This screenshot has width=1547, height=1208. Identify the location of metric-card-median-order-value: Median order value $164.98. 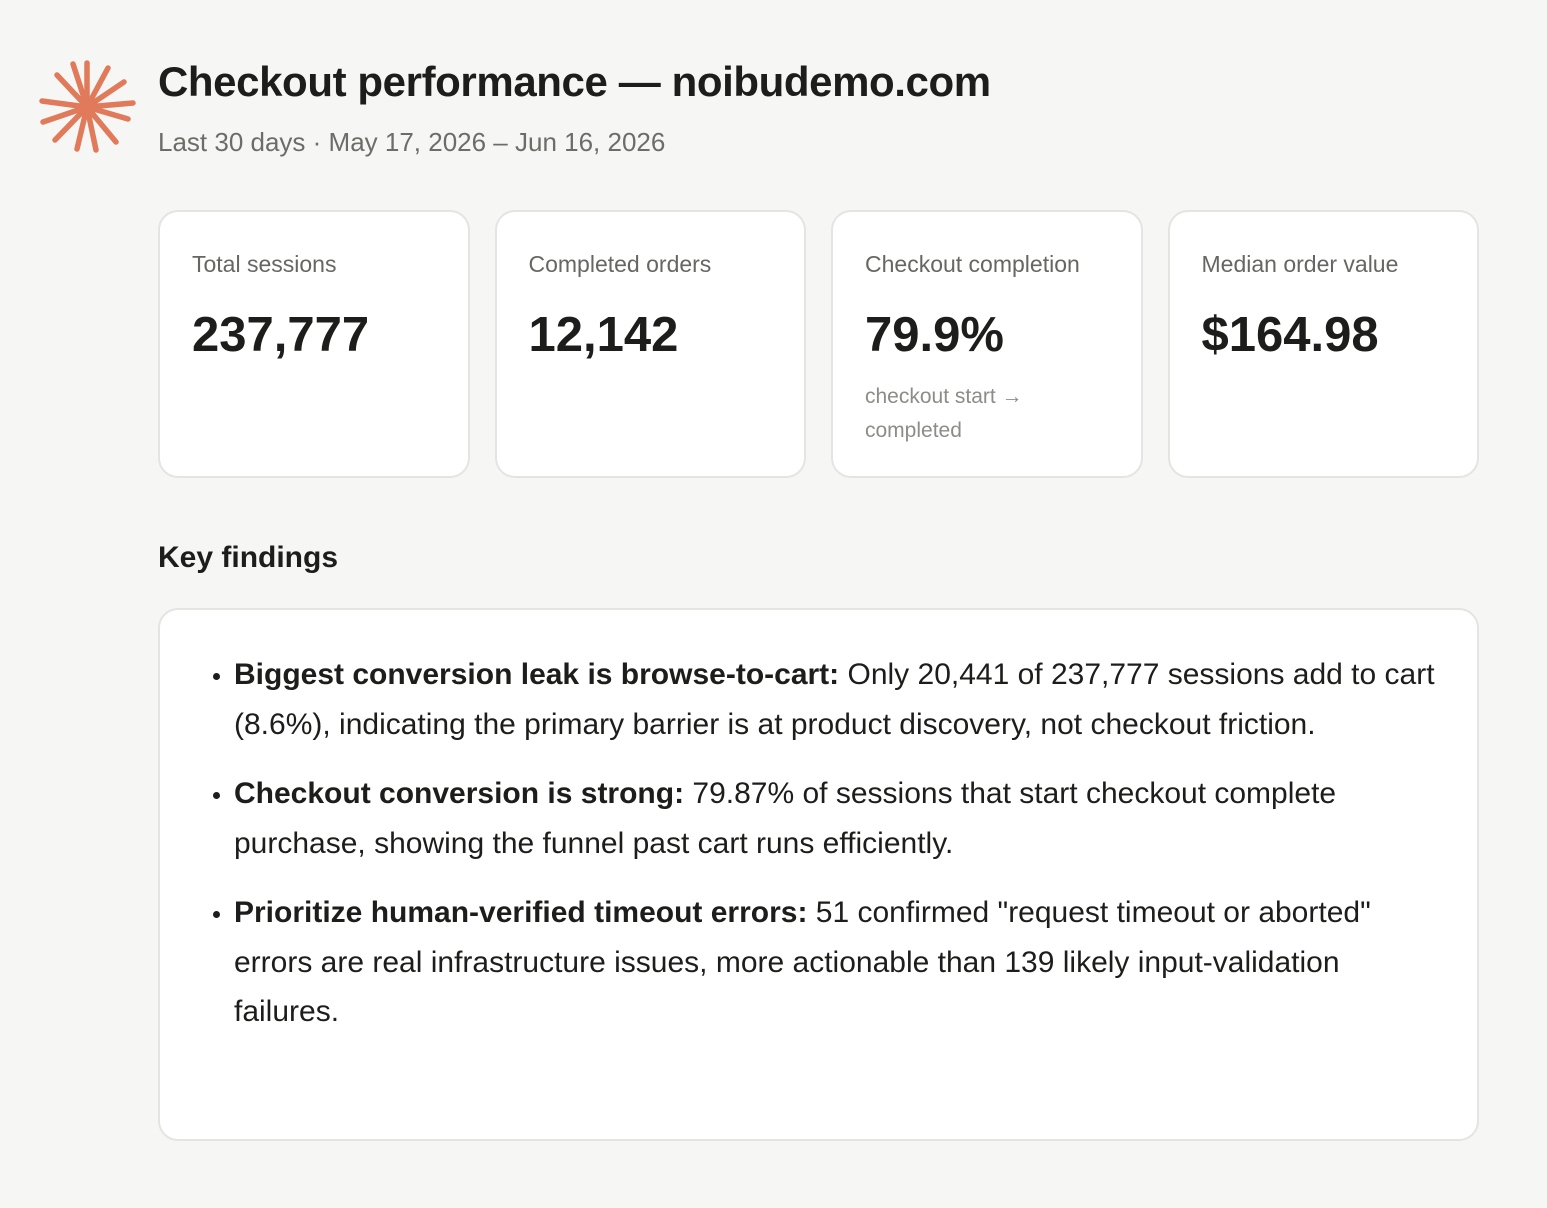
(1323, 344).